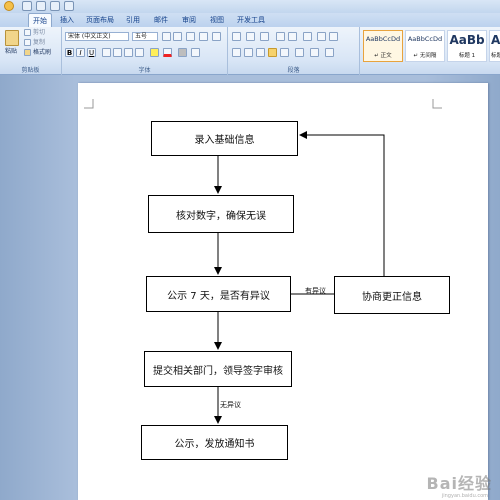 Image resolution: width=500 pixels, height=500 pixels. Describe the element at coordinates (218, 369) in the screenshot. I see `flow-step-submit-review: 提交相关部门，领导签字审核` at that location.